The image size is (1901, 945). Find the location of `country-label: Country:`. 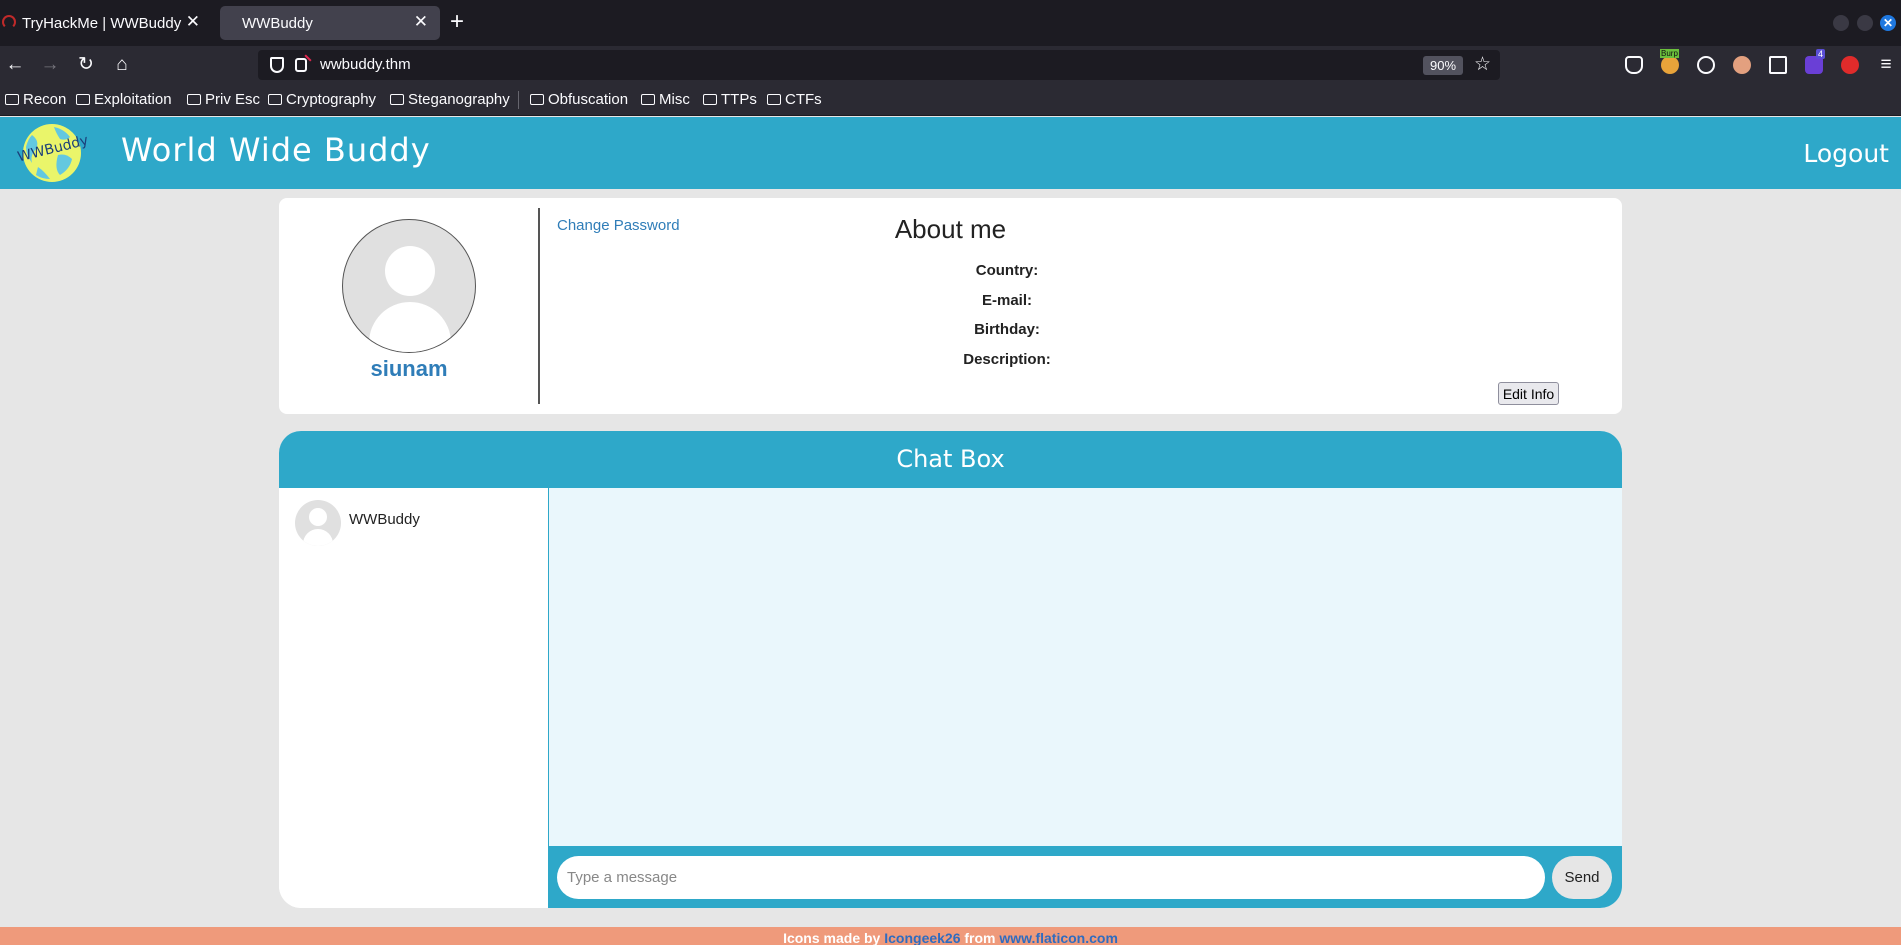

country-label: Country: is located at coordinates (1007, 270).